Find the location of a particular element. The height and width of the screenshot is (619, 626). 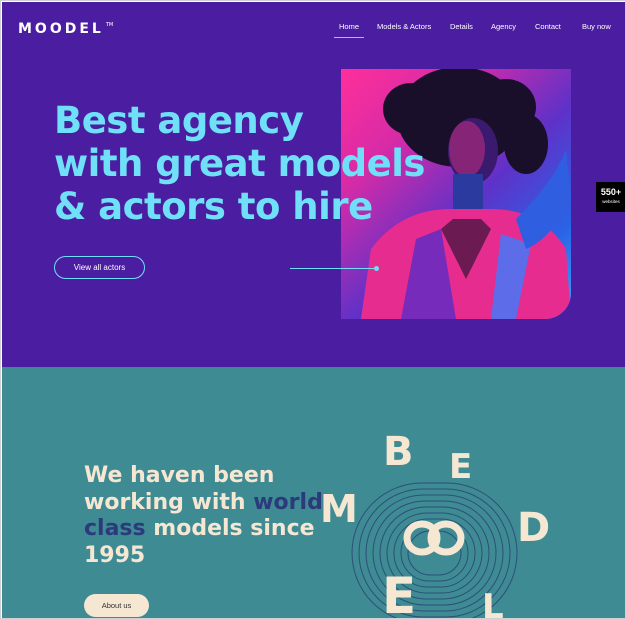

about-line-3: class models since is located at coordinates (204, 529).